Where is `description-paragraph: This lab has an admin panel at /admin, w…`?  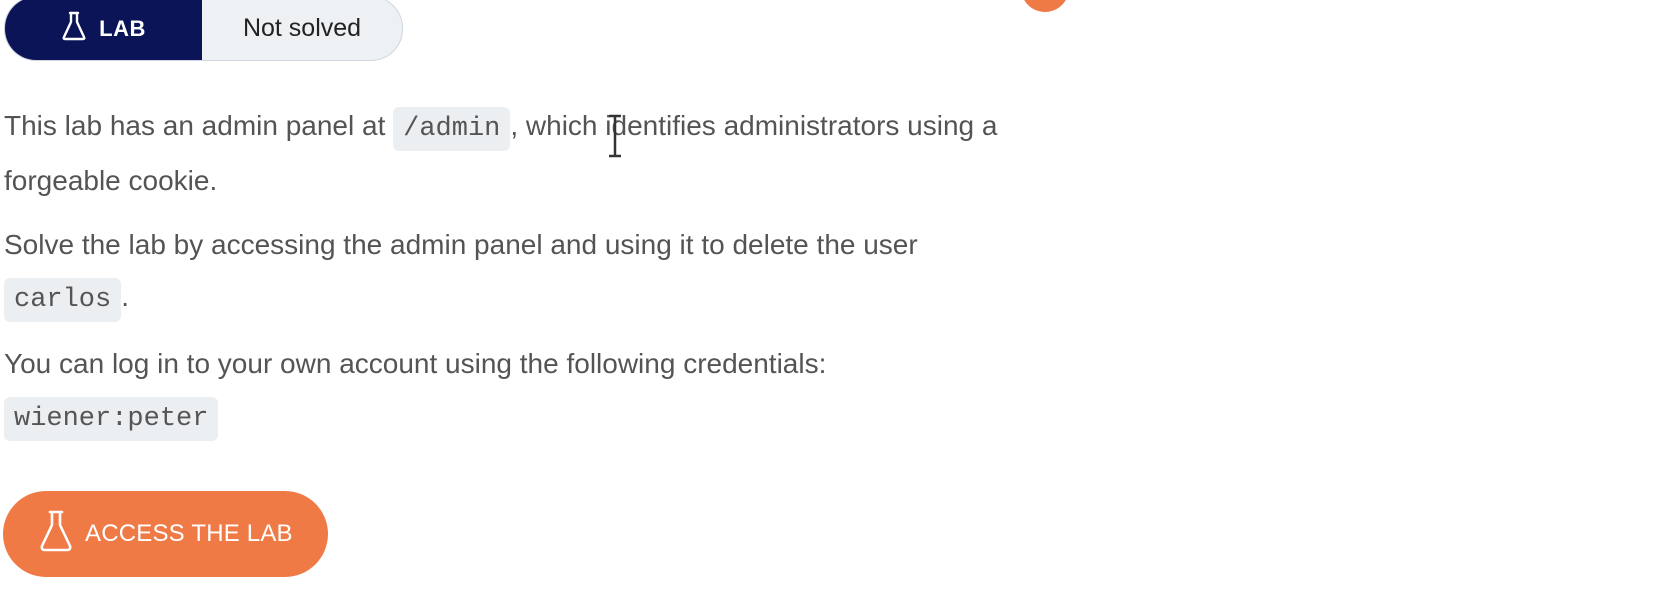
description-paragraph: This lab has an admin panel at /admin, w… is located at coordinates (544, 153).